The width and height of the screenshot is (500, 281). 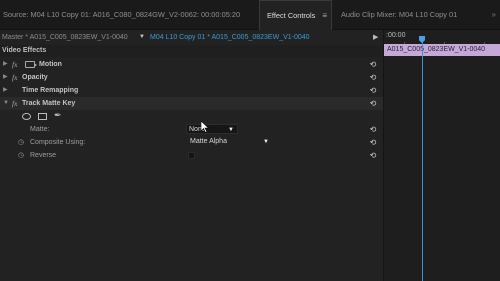 What do you see at coordinates (142, 37) in the screenshot?
I see `clip-dropdown-icon: ▼` at bounding box center [142, 37].